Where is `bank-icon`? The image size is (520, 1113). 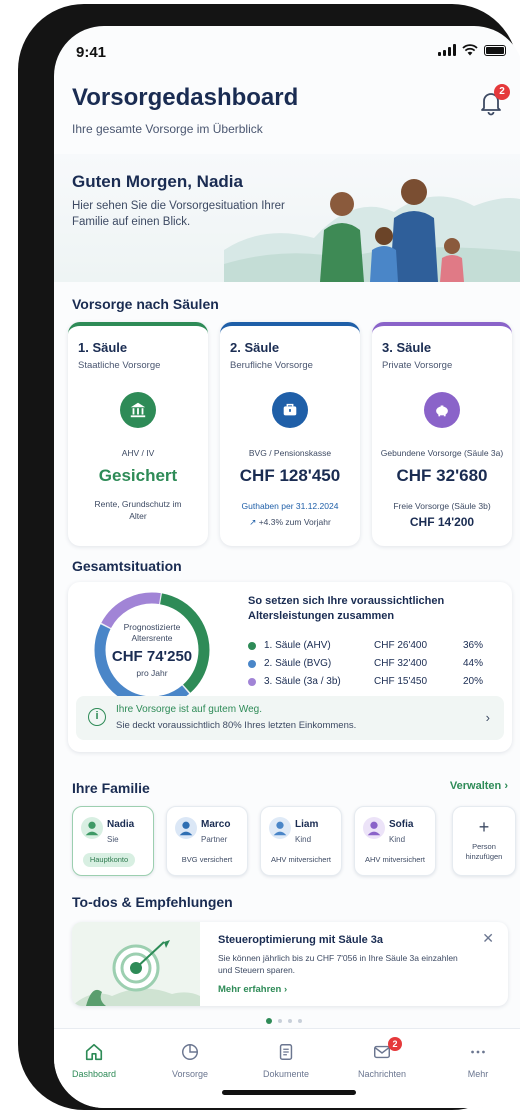 bank-icon is located at coordinates (138, 410).